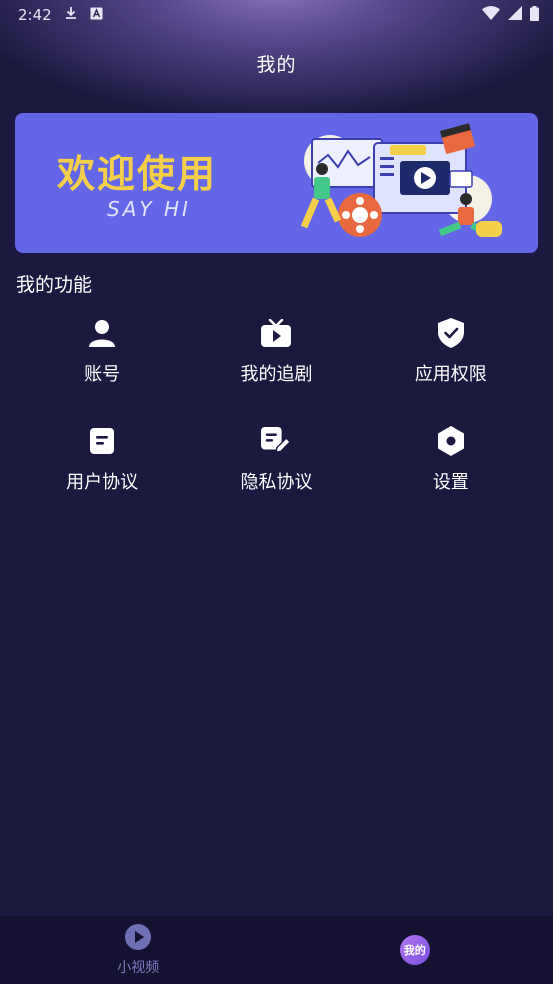 This screenshot has width=553, height=984. I want to click on feature-account: 账号, so click(102, 352).